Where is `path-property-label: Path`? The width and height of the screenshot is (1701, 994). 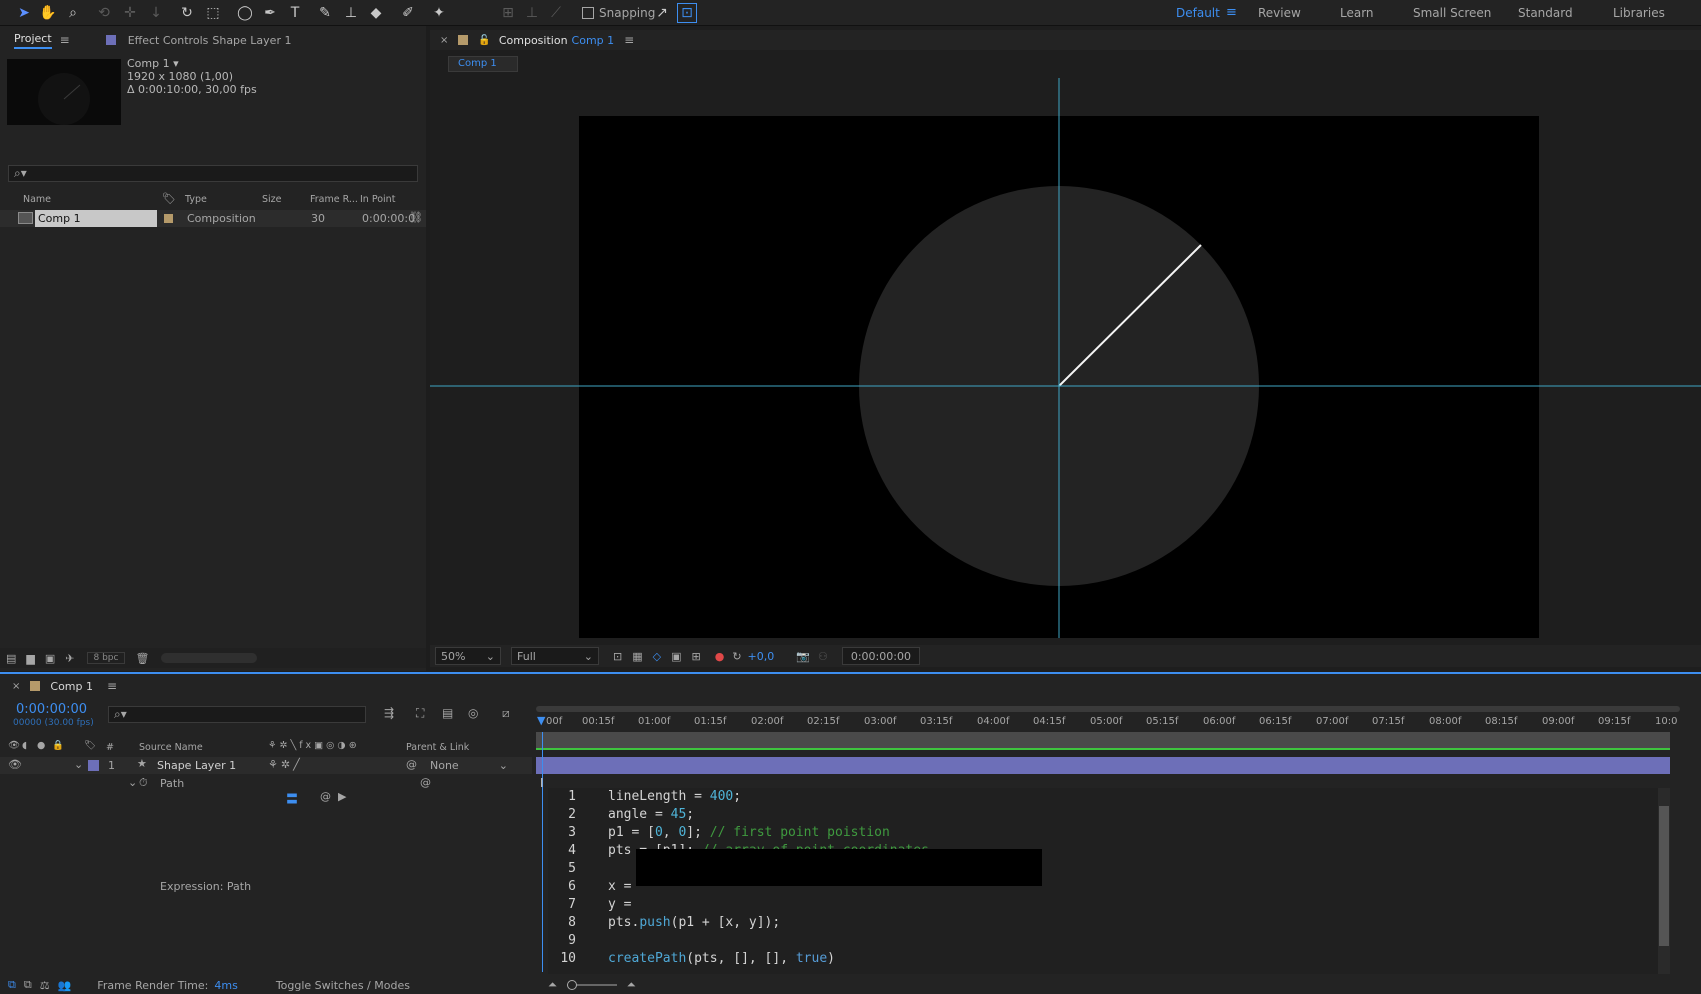 path-property-label: Path is located at coordinates (172, 783).